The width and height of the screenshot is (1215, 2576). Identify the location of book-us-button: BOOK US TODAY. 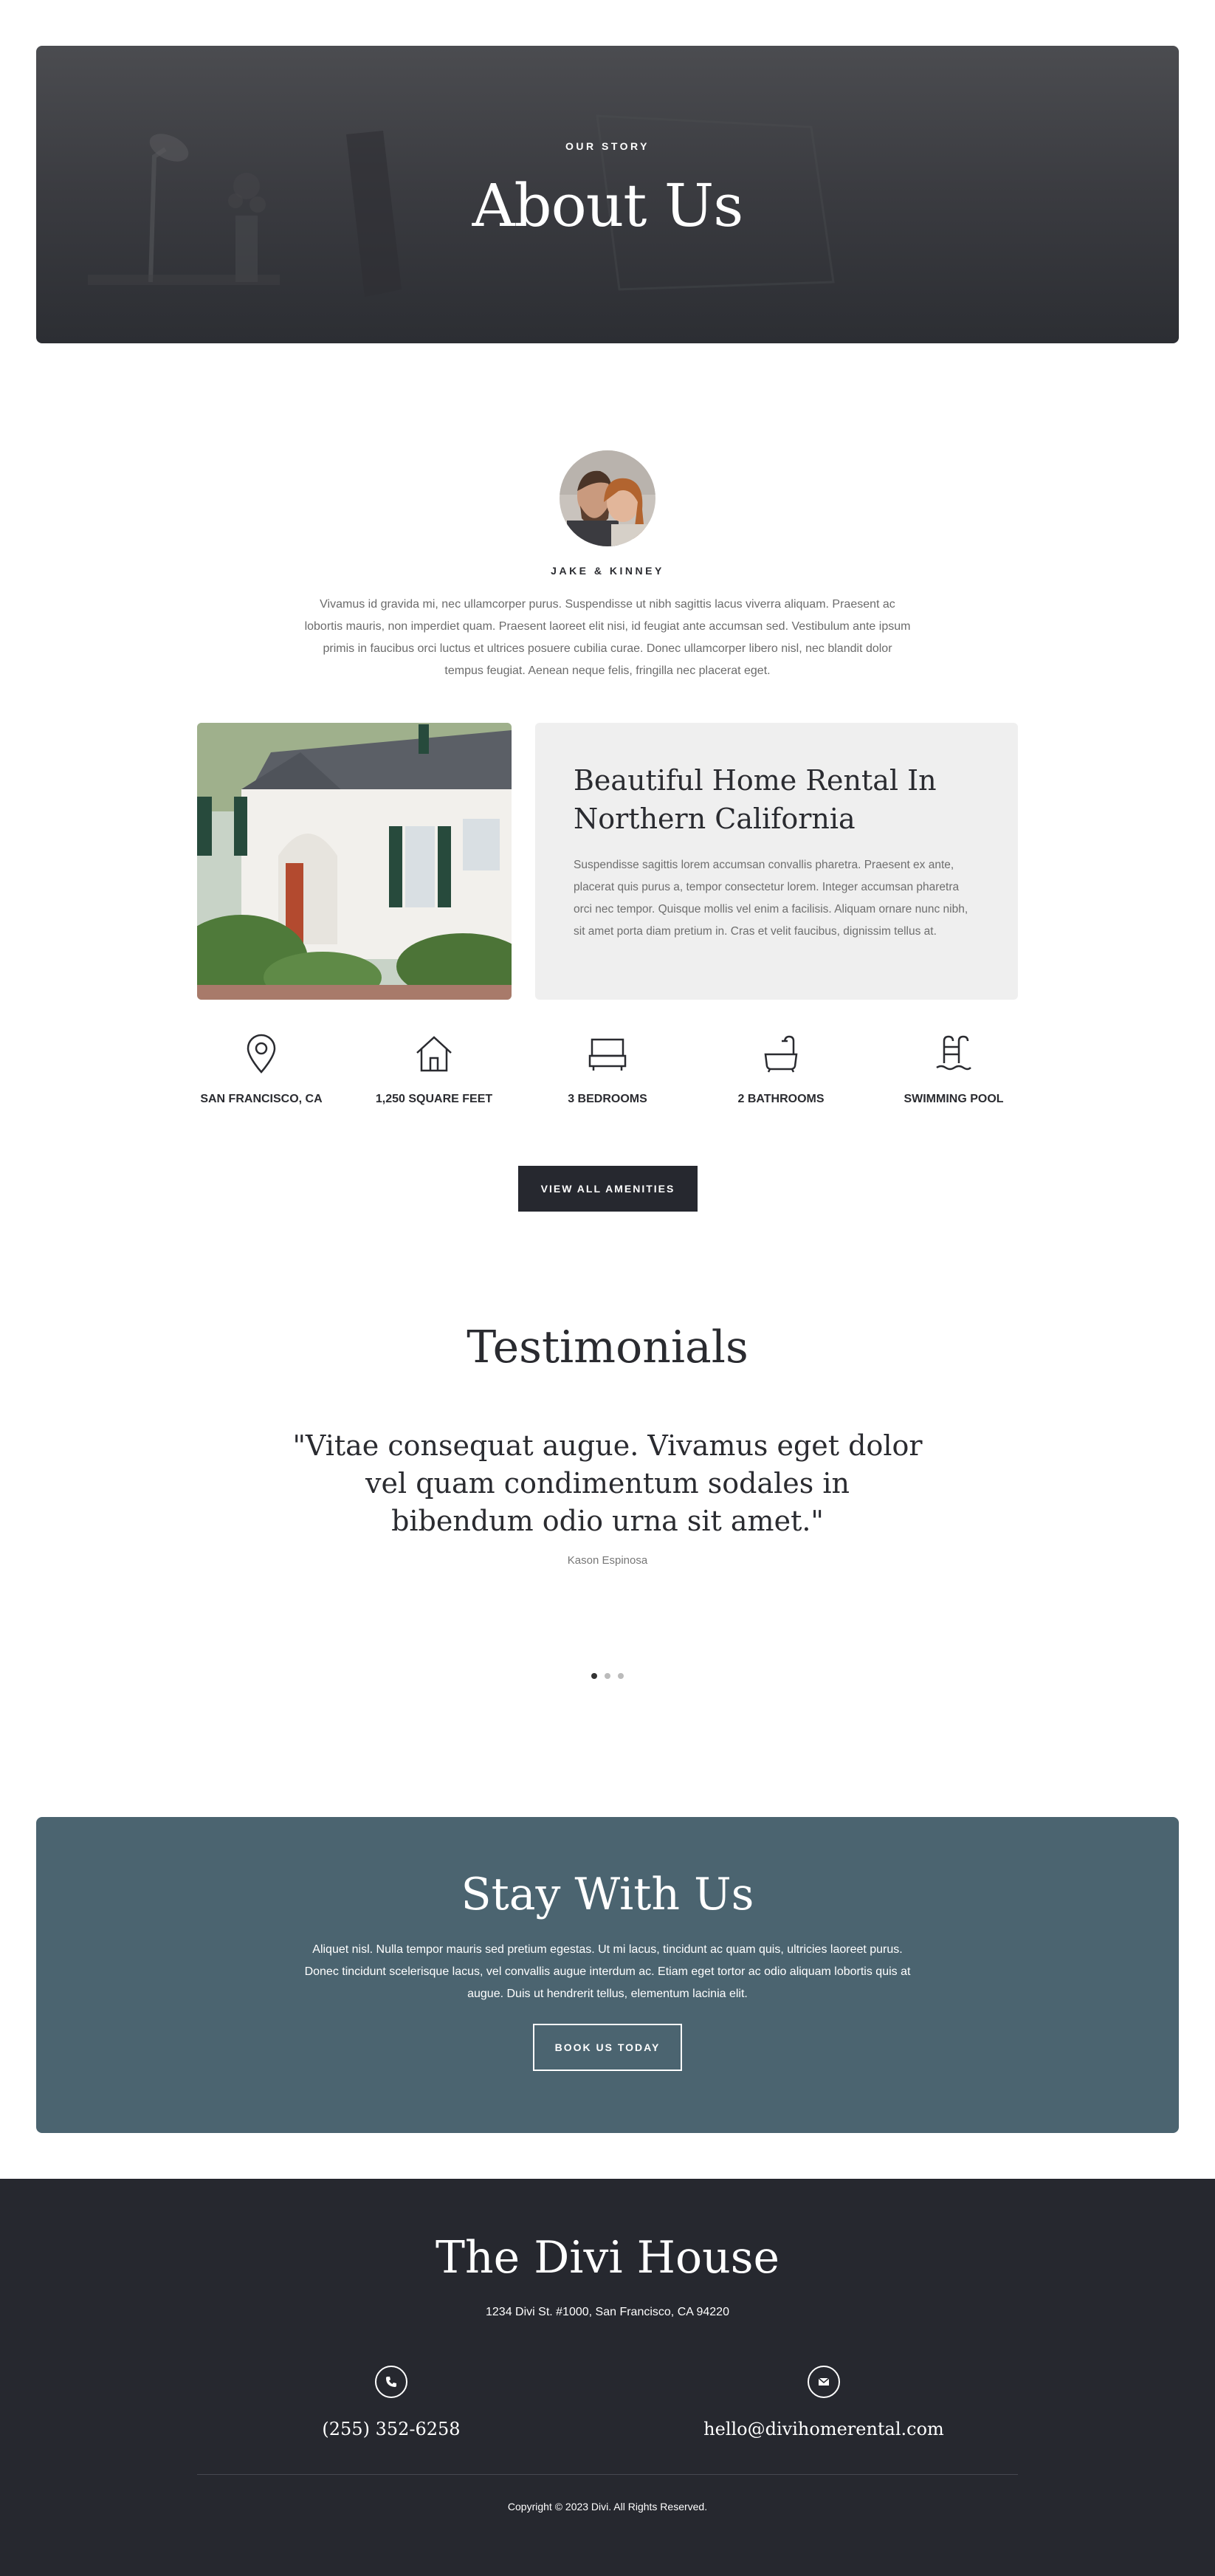
(607, 2048).